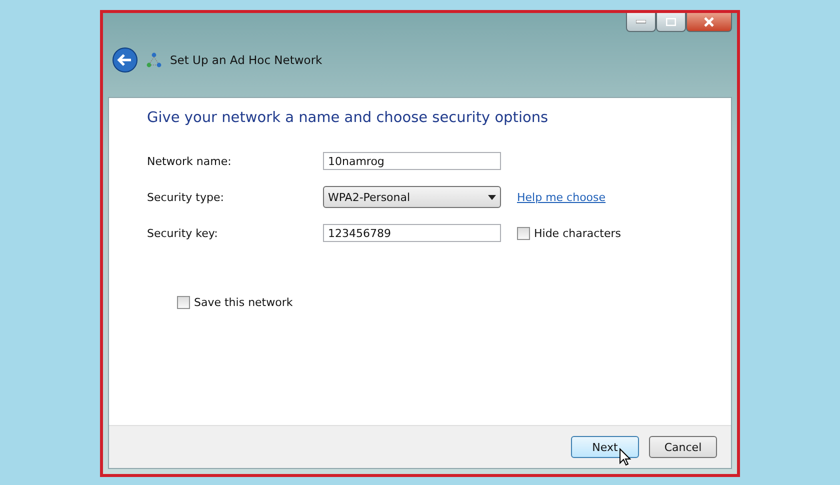 The height and width of the screenshot is (485, 840). Describe the element at coordinates (348, 118) in the screenshot. I see `page-heading: Give your network a name and choose security options` at that location.